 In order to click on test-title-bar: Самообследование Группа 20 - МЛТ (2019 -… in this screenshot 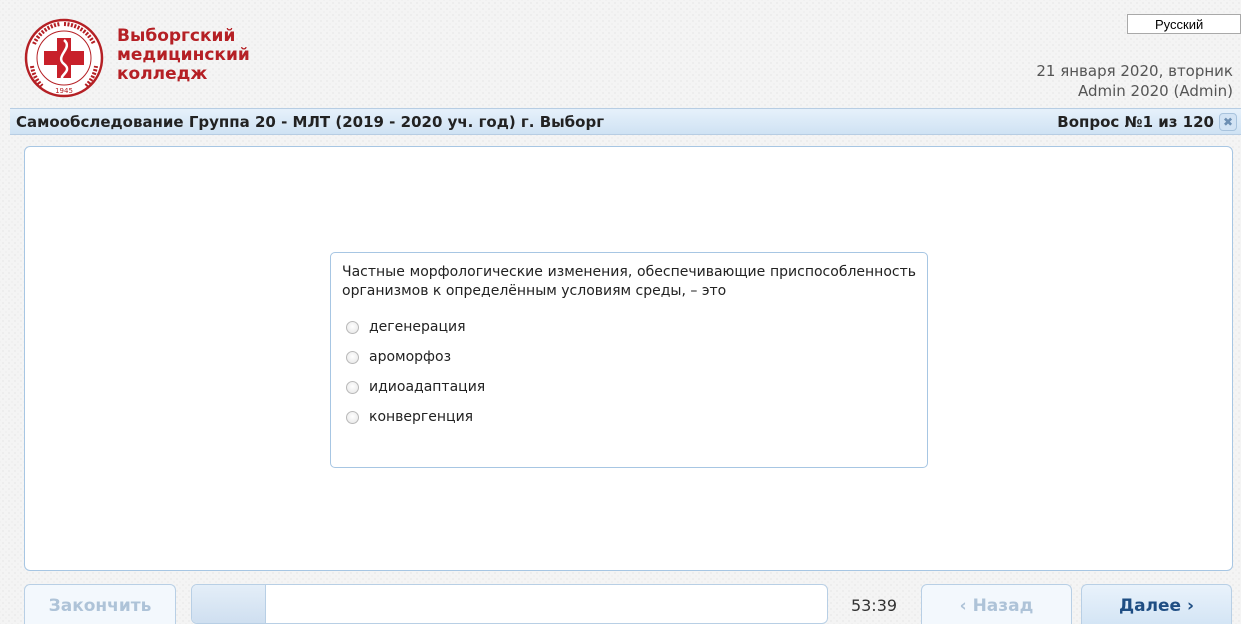, I will do `click(625, 121)`.